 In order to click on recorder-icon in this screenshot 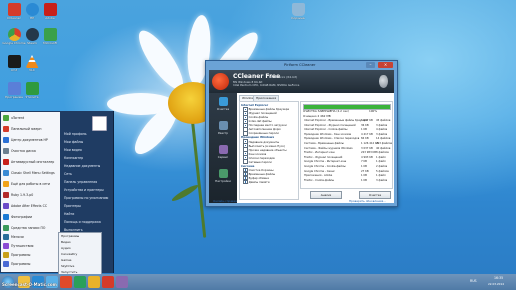, I will do `click(6, 228)`.